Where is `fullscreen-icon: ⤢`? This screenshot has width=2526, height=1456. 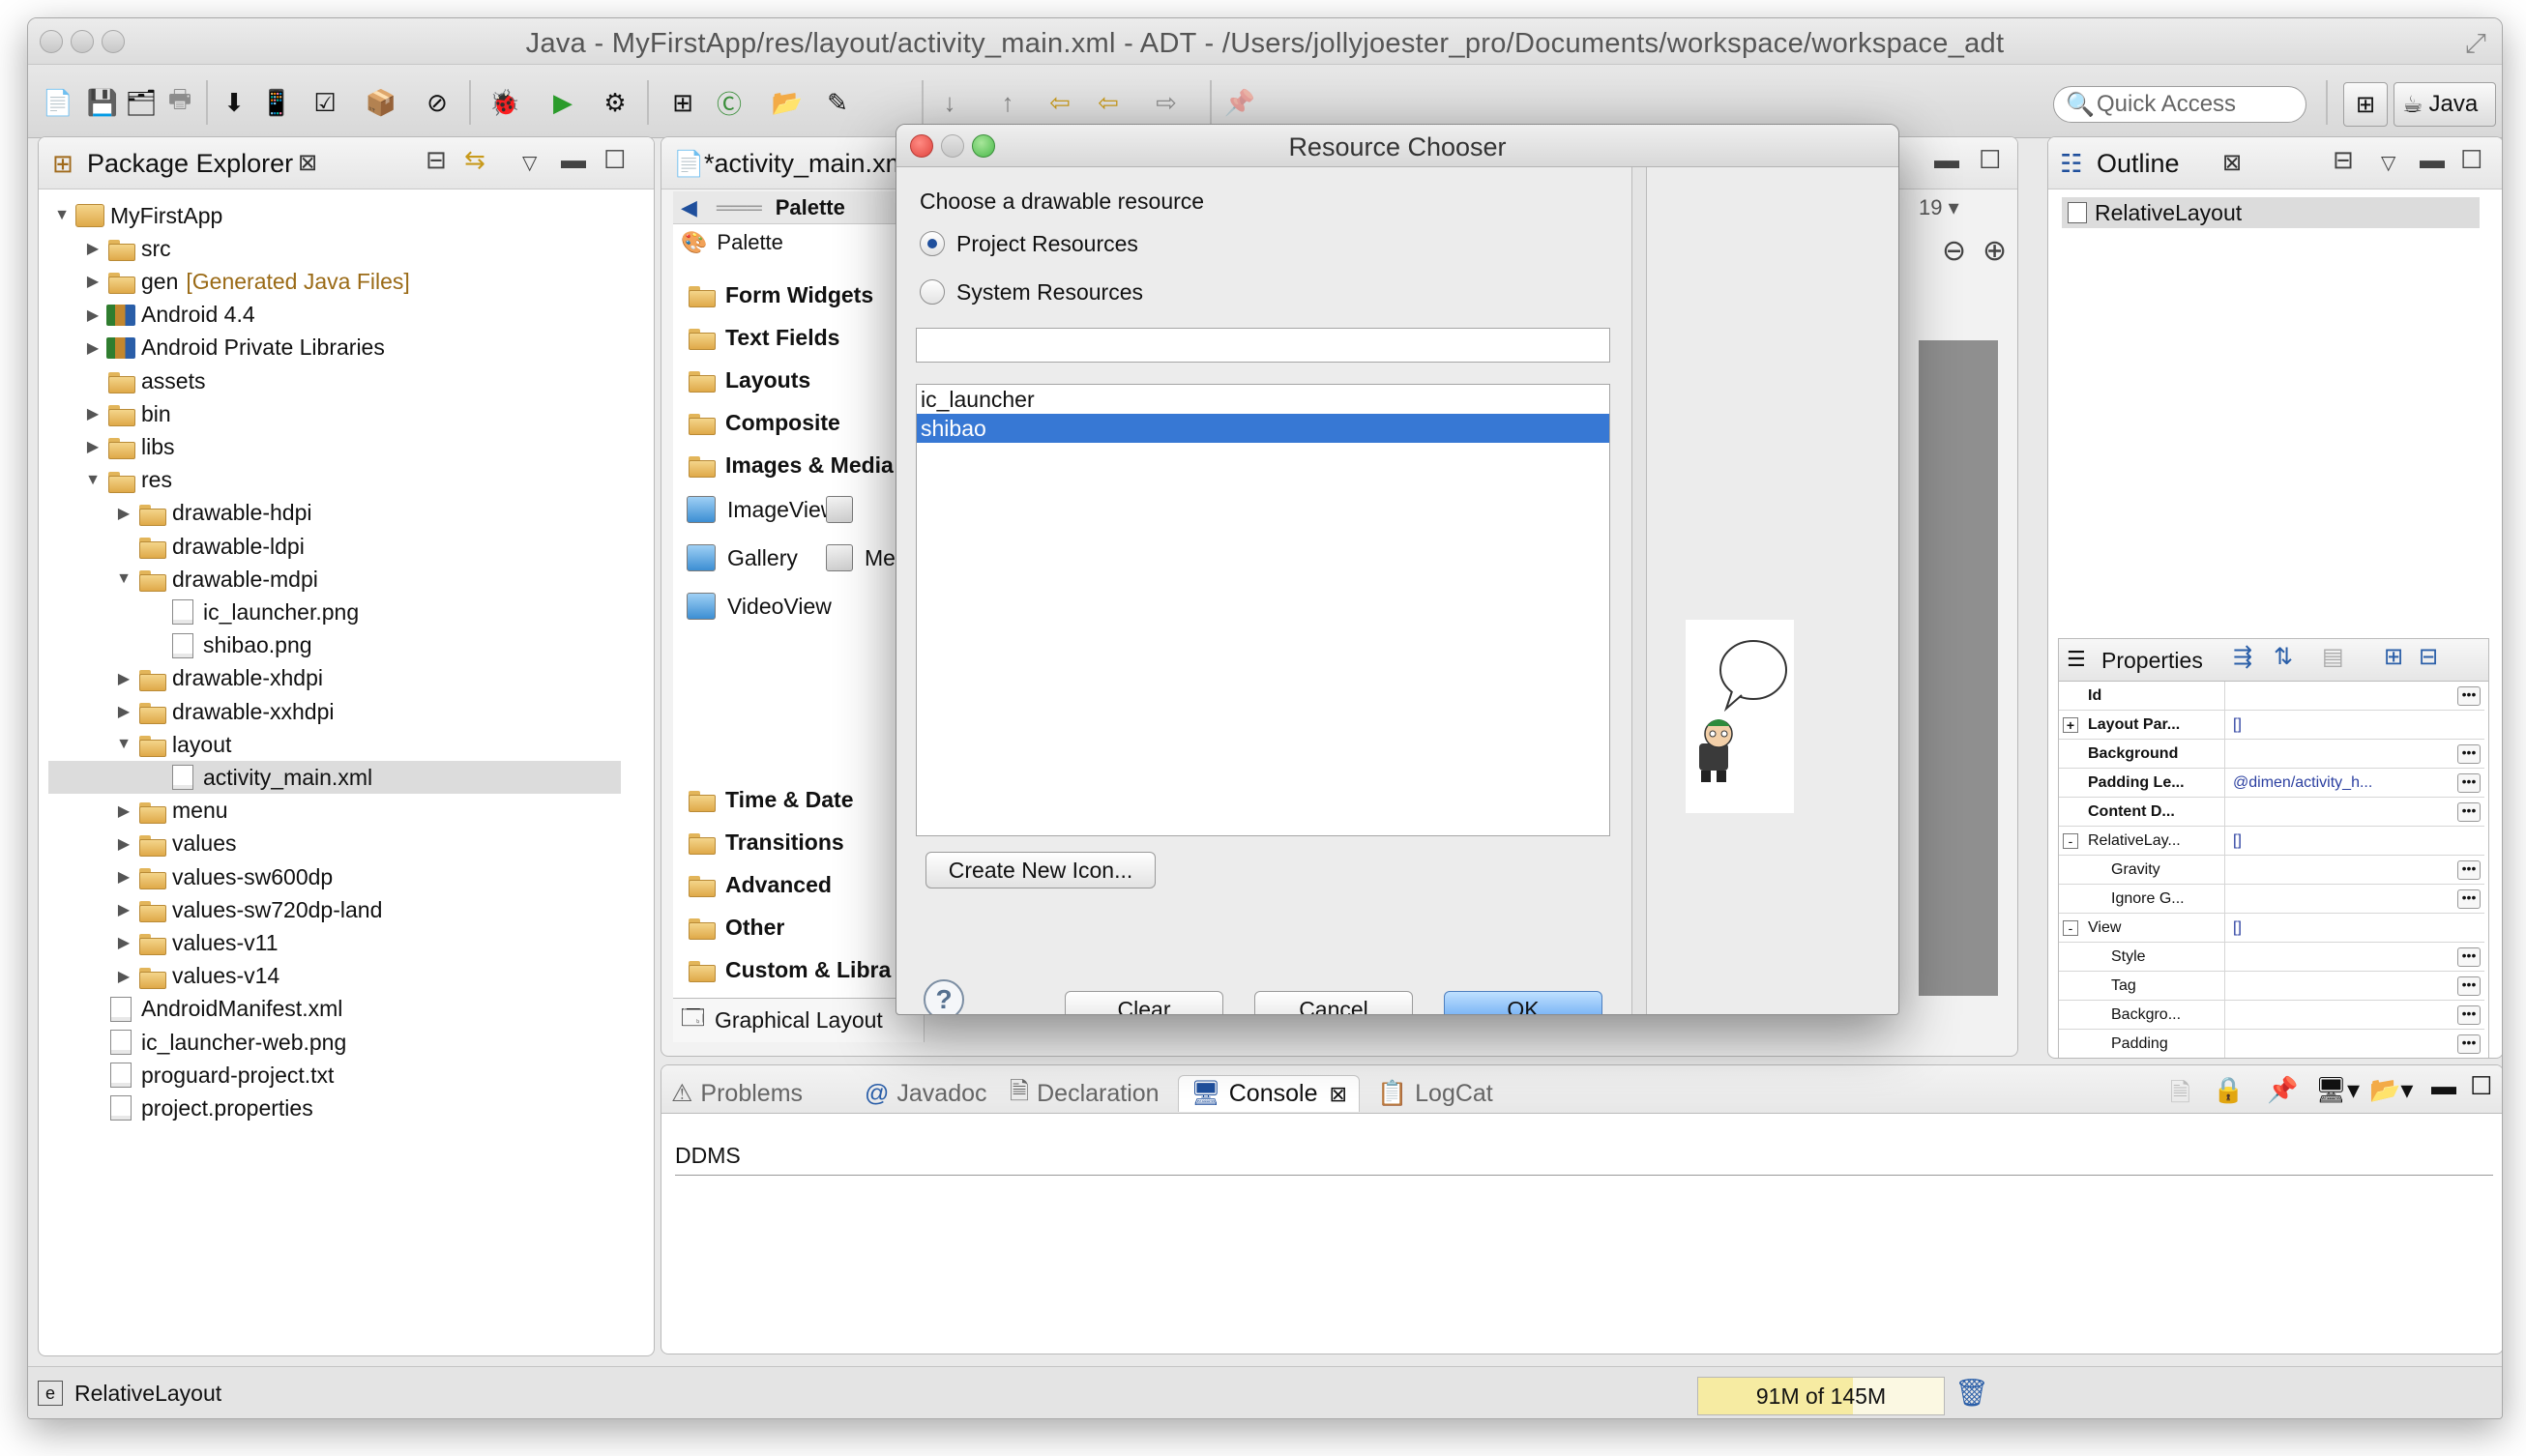 fullscreen-icon: ⤢ is located at coordinates (2475, 44).